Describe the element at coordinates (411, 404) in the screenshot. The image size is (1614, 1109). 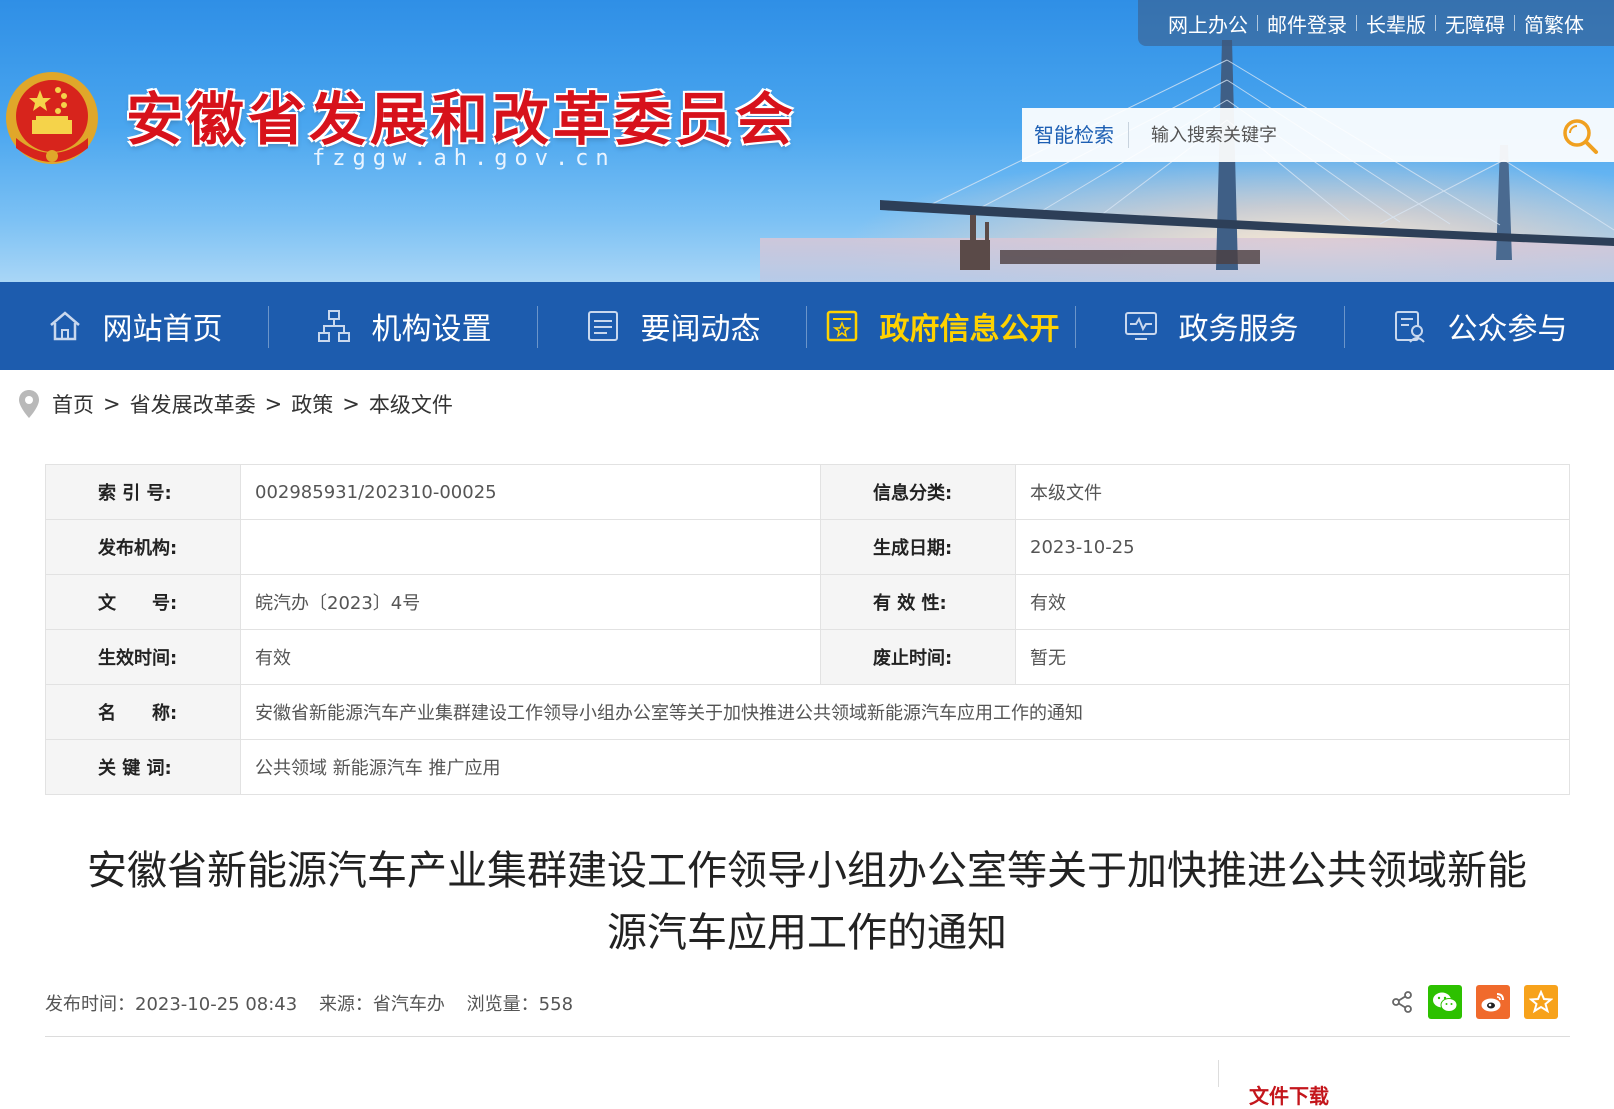
I see `breadcrumb-local-docs: 本级文件` at that location.